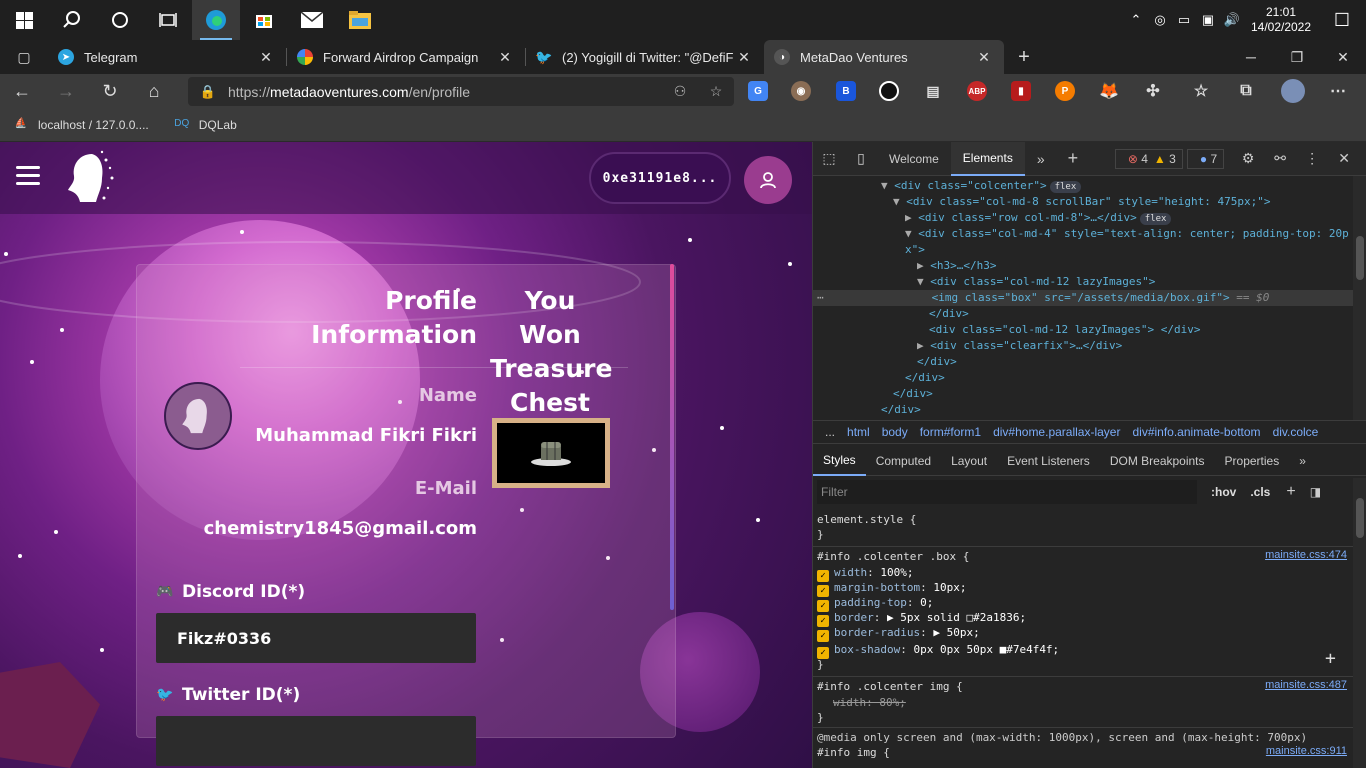  What do you see at coordinates (264, 20) in the screenshot?
I see `store-icon` at bounding box center [264, 20].